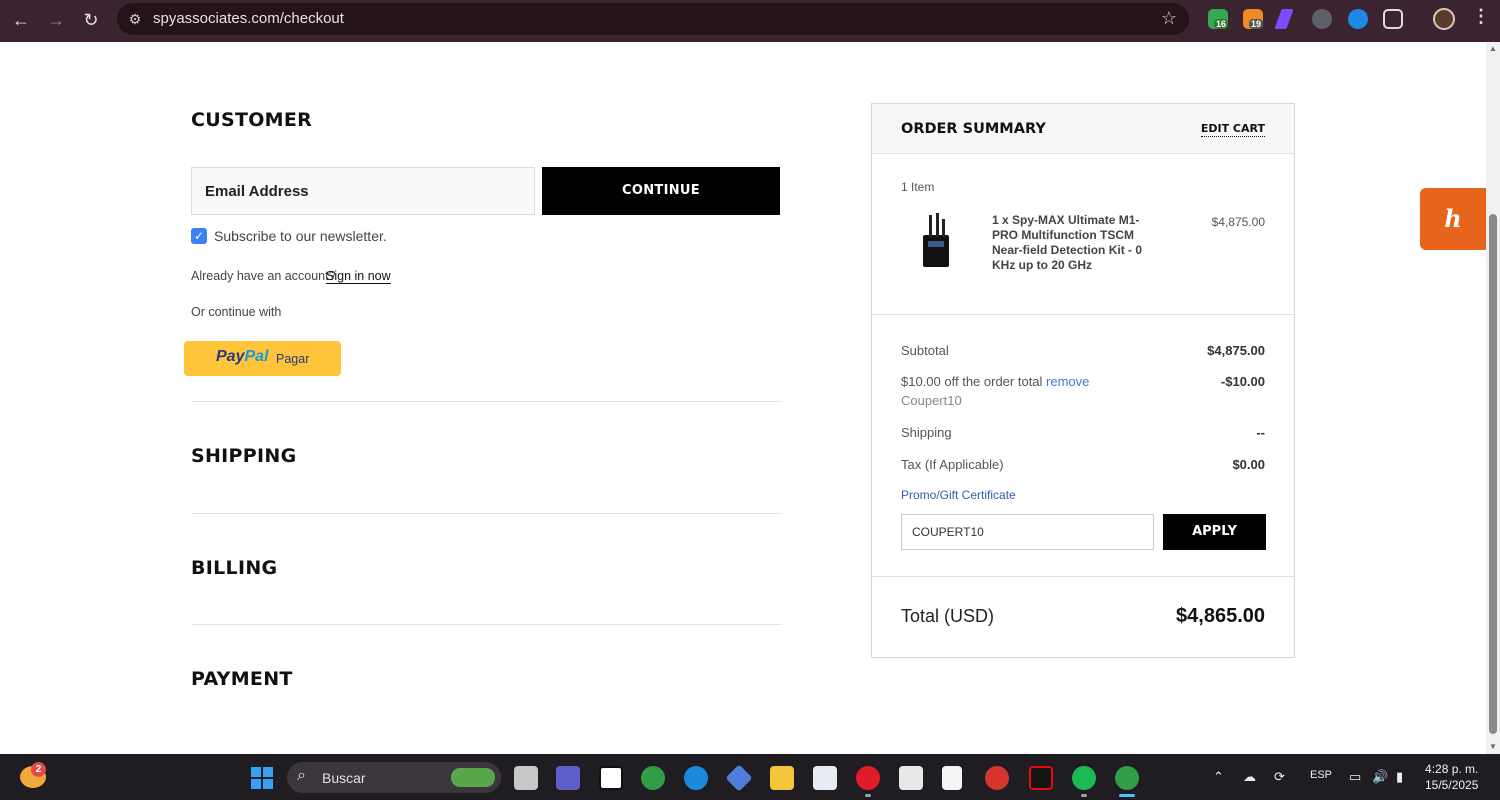 Image resolution: width=1500 pixels, height=800 pixels. I want to click on newsletter-label: Subscribe to our newsletter., so click(300, 236).